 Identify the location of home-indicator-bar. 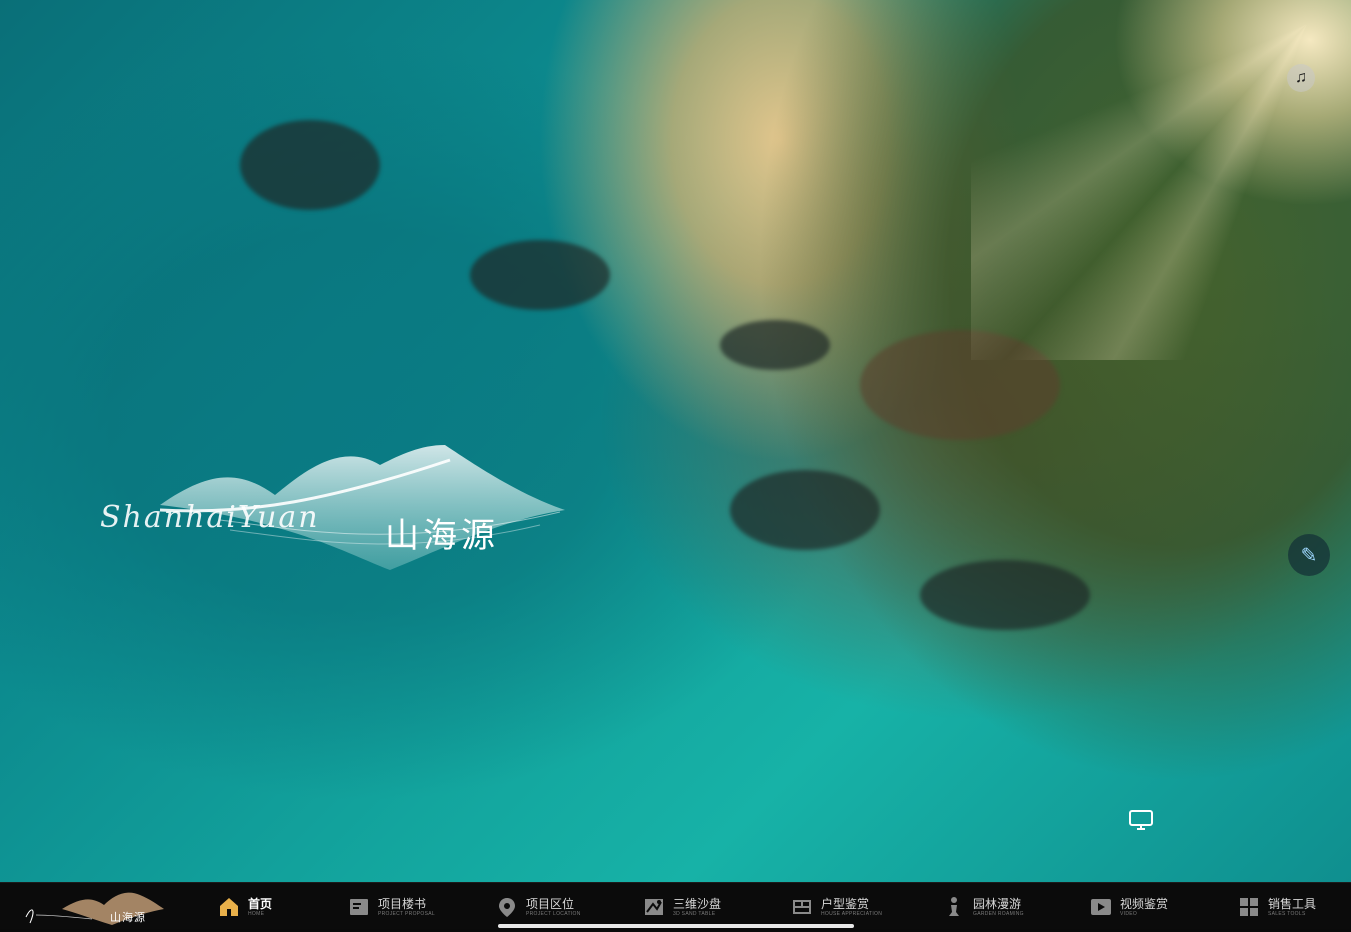
(676, 926).